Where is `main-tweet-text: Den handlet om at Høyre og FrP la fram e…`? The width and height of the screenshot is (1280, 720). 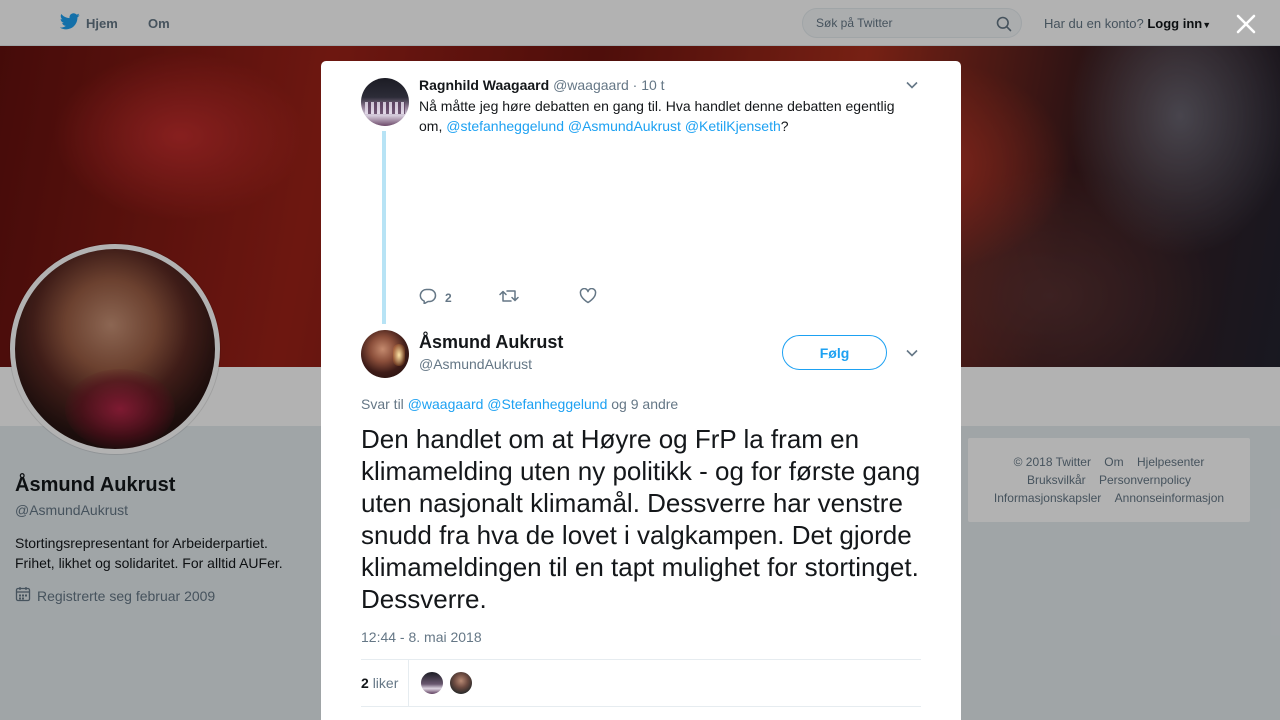 main-tweet-text: Den handlet om at Høyre og FrP la fram e… is located at coordinates (641, 519).